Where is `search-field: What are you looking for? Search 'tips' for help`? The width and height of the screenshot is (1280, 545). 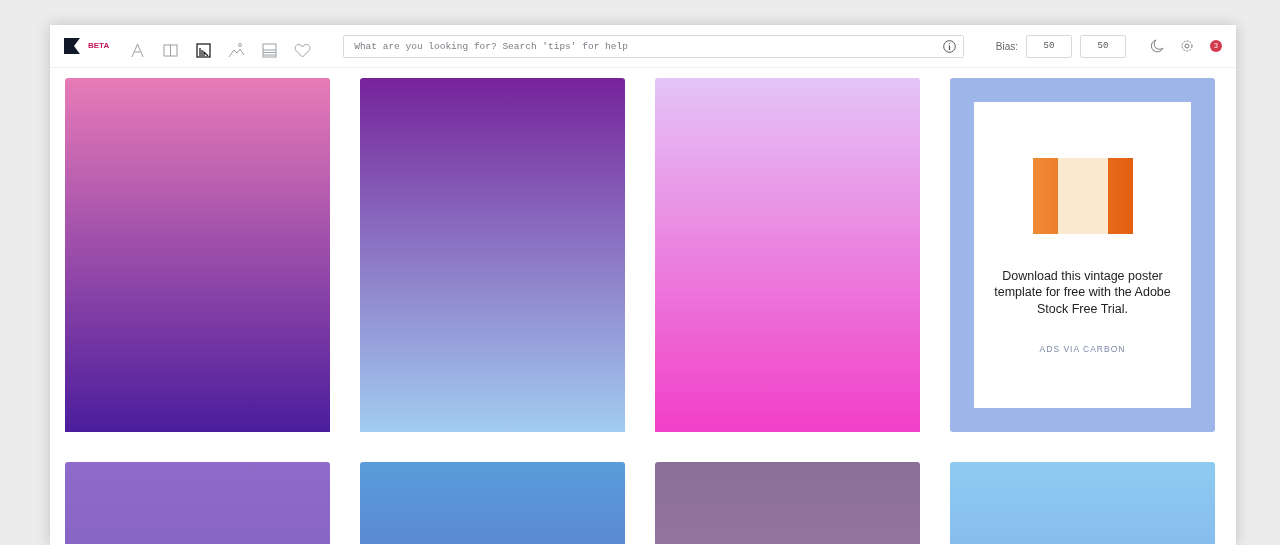 search-field: What are you looking for? Search 'tips' for help is located at coordinates (653, 46).